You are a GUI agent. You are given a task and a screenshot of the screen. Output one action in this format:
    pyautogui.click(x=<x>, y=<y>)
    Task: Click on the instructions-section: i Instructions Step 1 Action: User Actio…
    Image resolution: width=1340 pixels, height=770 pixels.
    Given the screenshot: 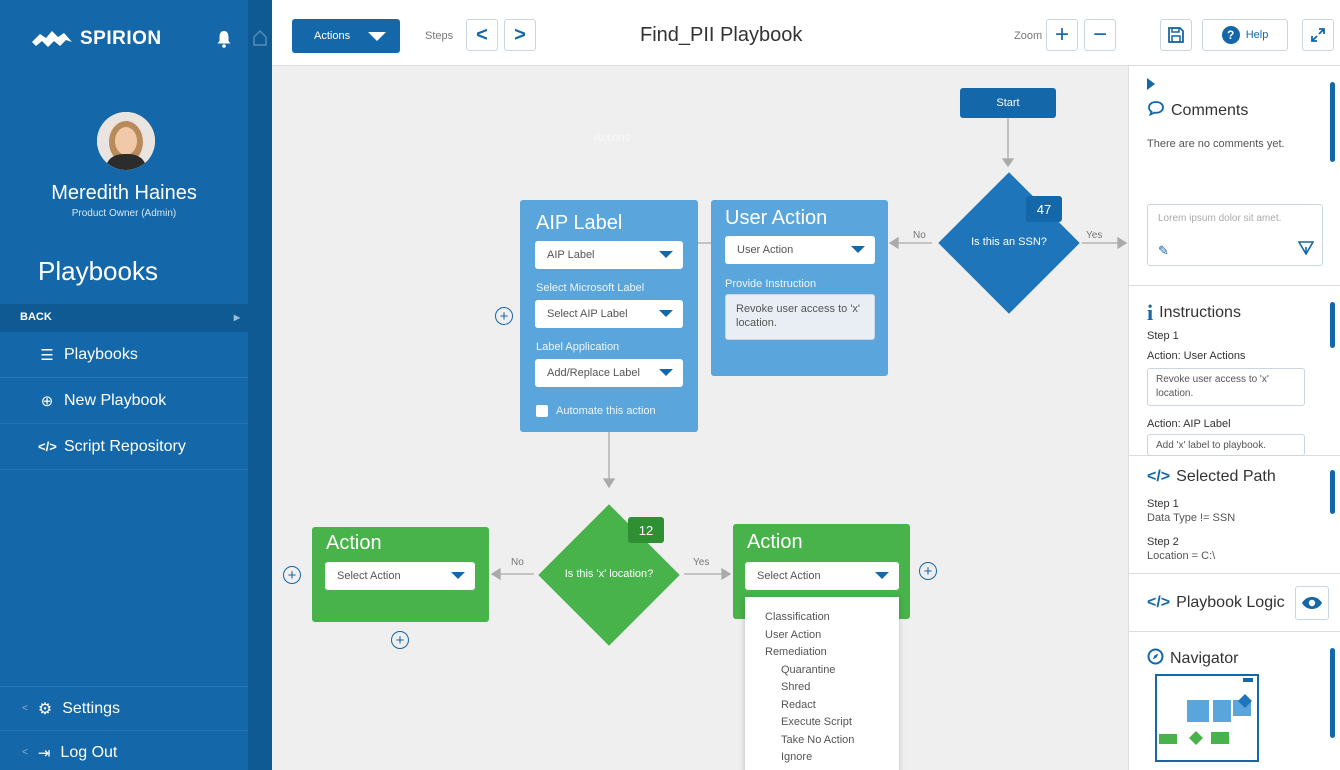 What is the action you would take?
    pyautogui.click(x=1234, y=371)
    